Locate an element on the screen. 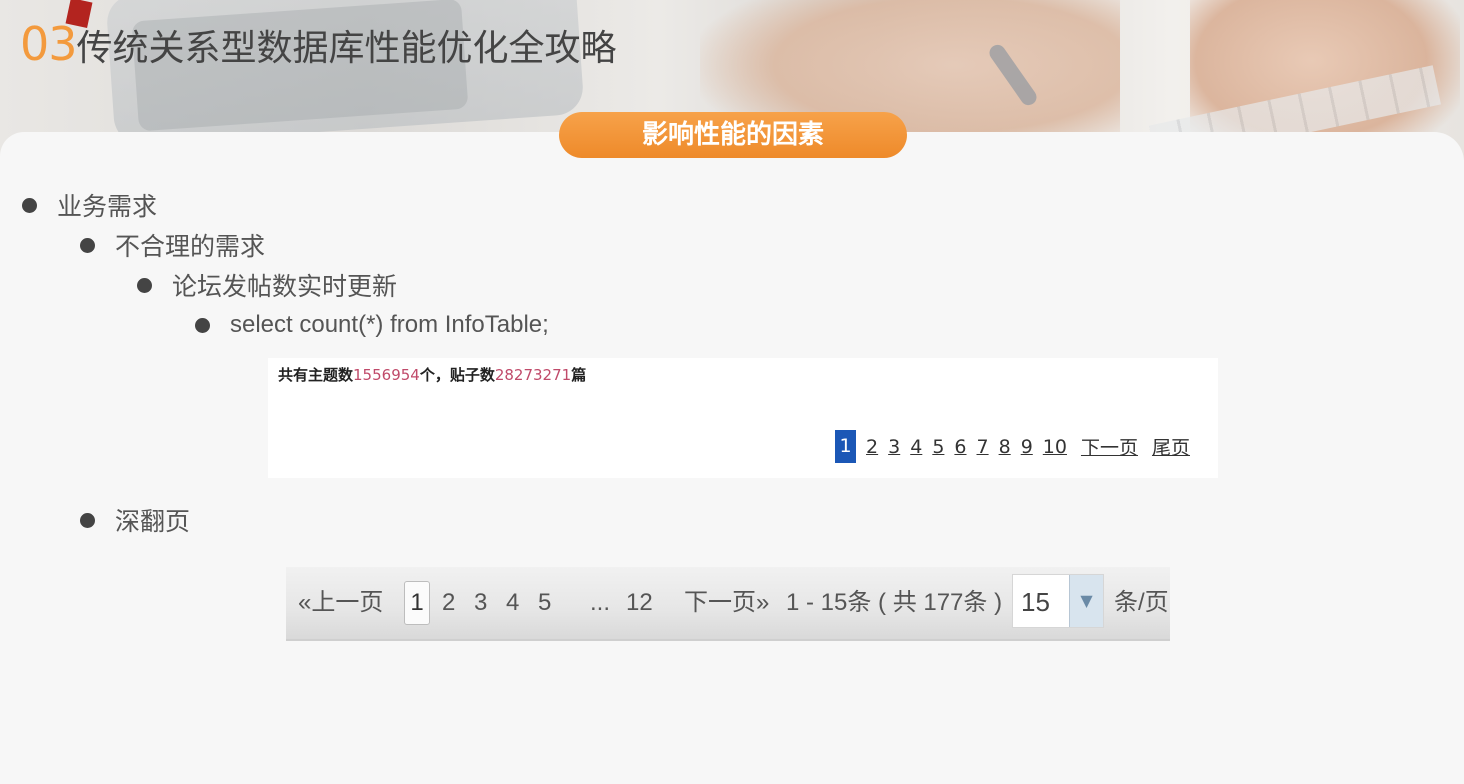  stats-mid: 个，贴子数 is located at coordinates (457, 375).